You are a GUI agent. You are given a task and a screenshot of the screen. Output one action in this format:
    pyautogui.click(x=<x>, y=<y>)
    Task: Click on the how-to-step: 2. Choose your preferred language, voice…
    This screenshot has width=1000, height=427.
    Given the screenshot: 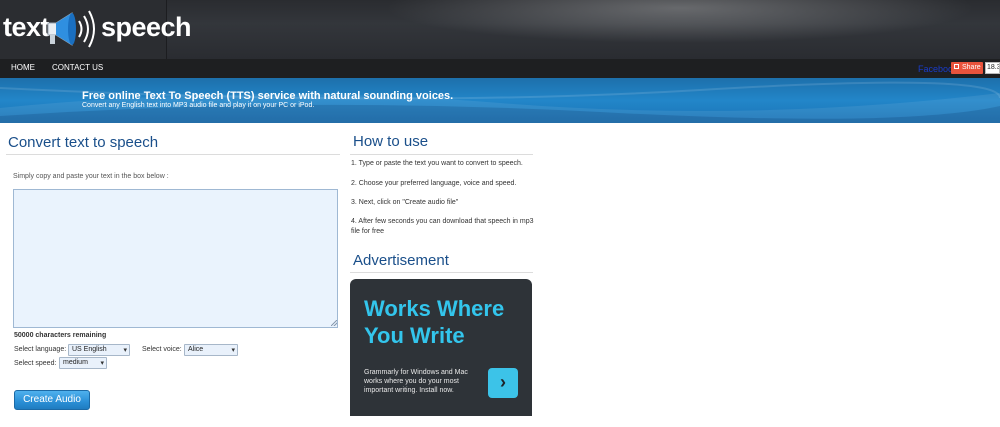 What is the action you would take?
    pyautogui.click(x=434, y=183)
    